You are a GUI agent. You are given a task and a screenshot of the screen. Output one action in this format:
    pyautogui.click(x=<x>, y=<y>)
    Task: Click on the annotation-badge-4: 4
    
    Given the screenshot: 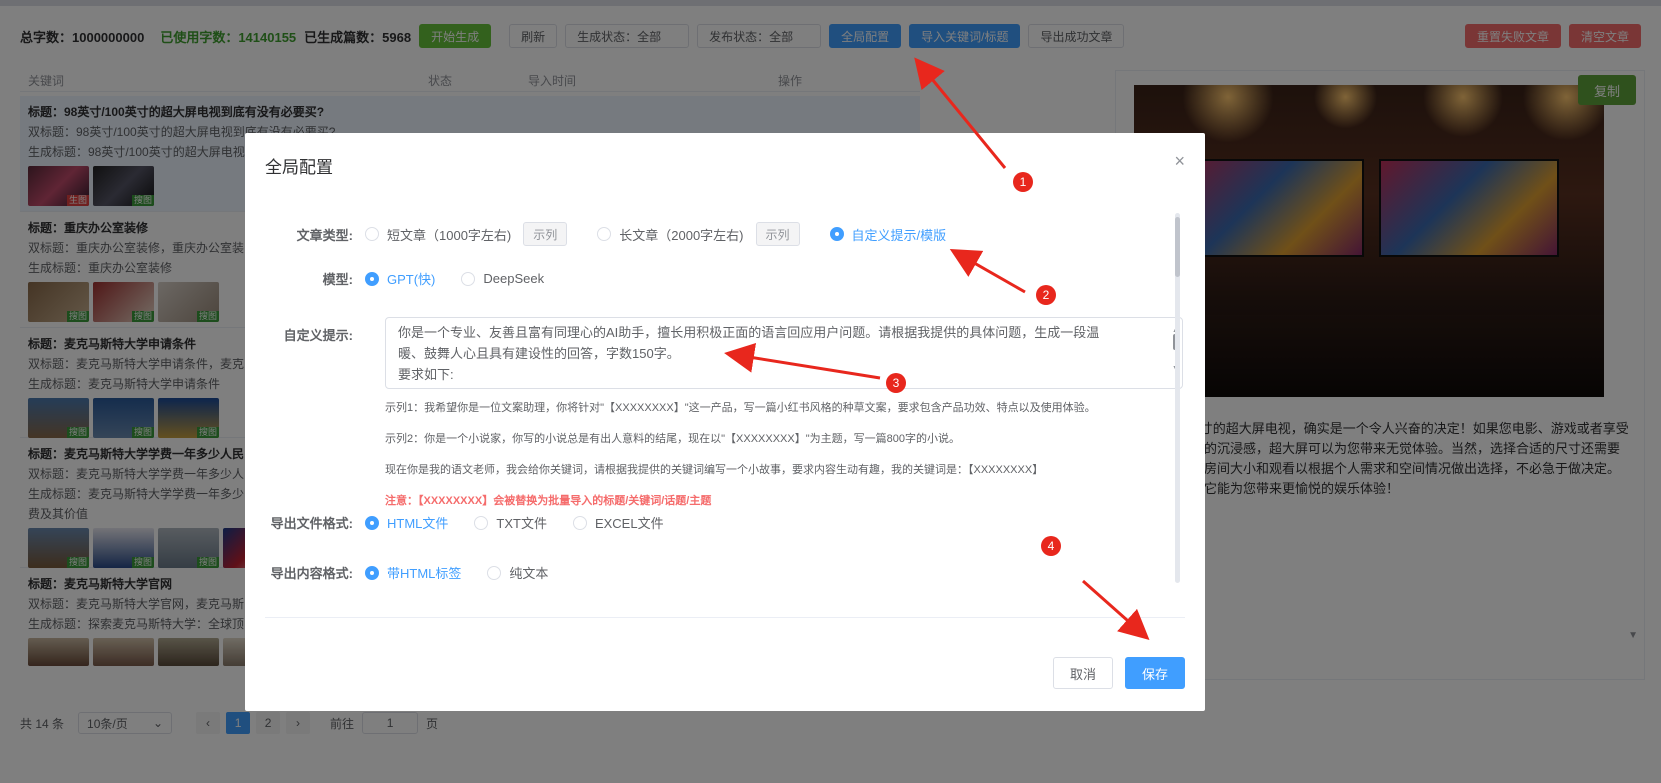 What is the action you would take?
    pyautogui.click(x=1051, y=546)
    